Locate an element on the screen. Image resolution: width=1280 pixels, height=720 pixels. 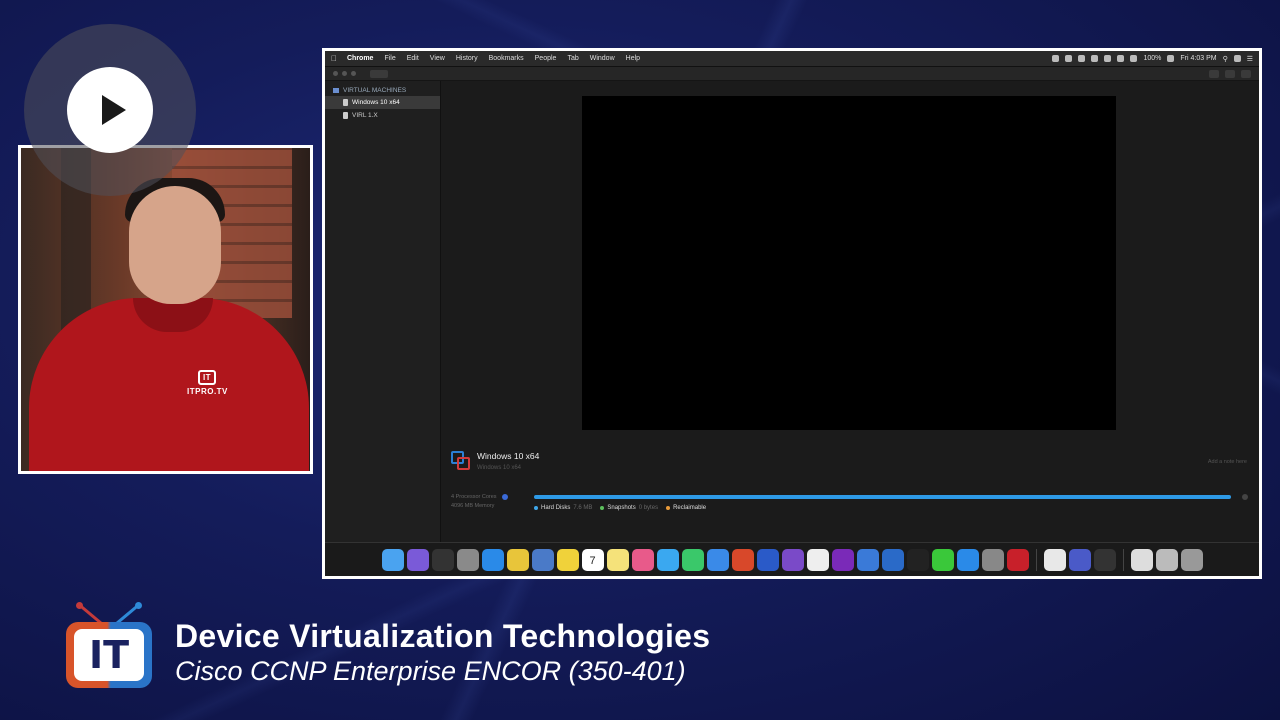
messages-icon is located at coordinates (667, 559).